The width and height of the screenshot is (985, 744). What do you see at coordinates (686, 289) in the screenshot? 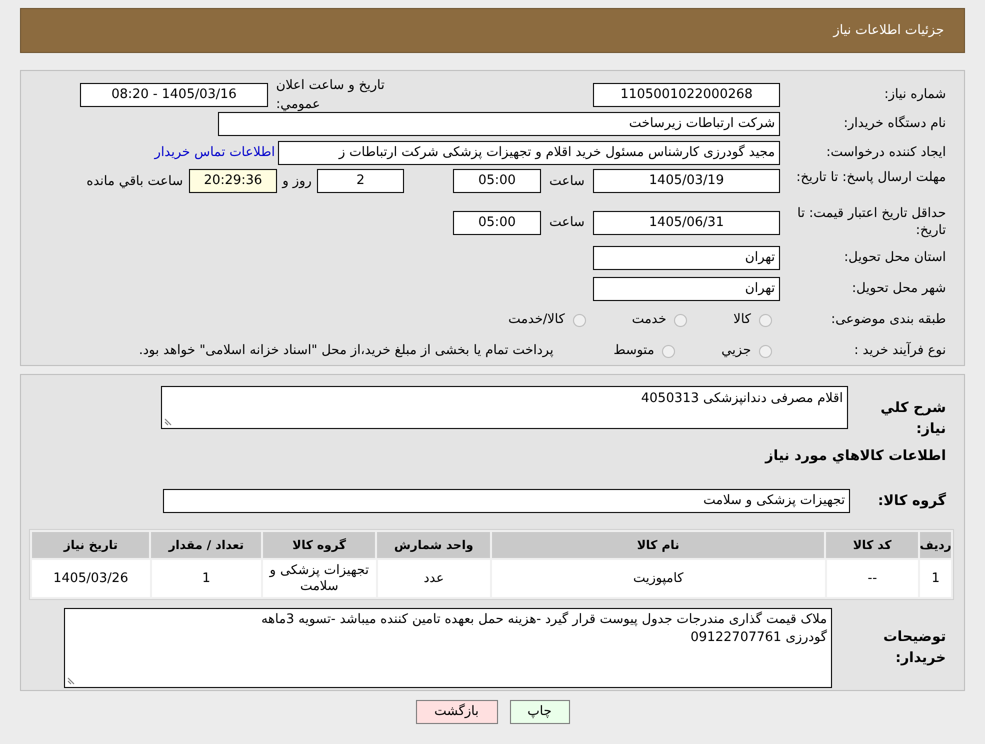
I see `city-field: تهران` at bounding box center [686, 289].